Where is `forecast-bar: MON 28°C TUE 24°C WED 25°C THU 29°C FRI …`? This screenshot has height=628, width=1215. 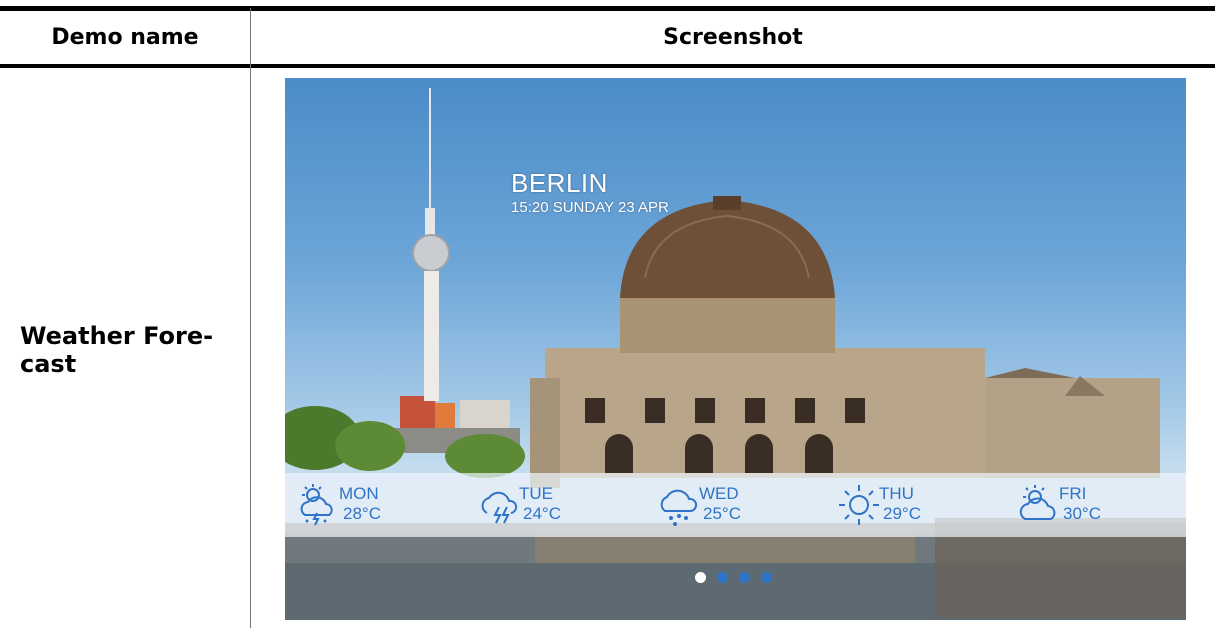 forecast-bar: MON 28°C TUE 24°C WED 25°C THU 29°C FRI … is located at coordinates (735, 505).